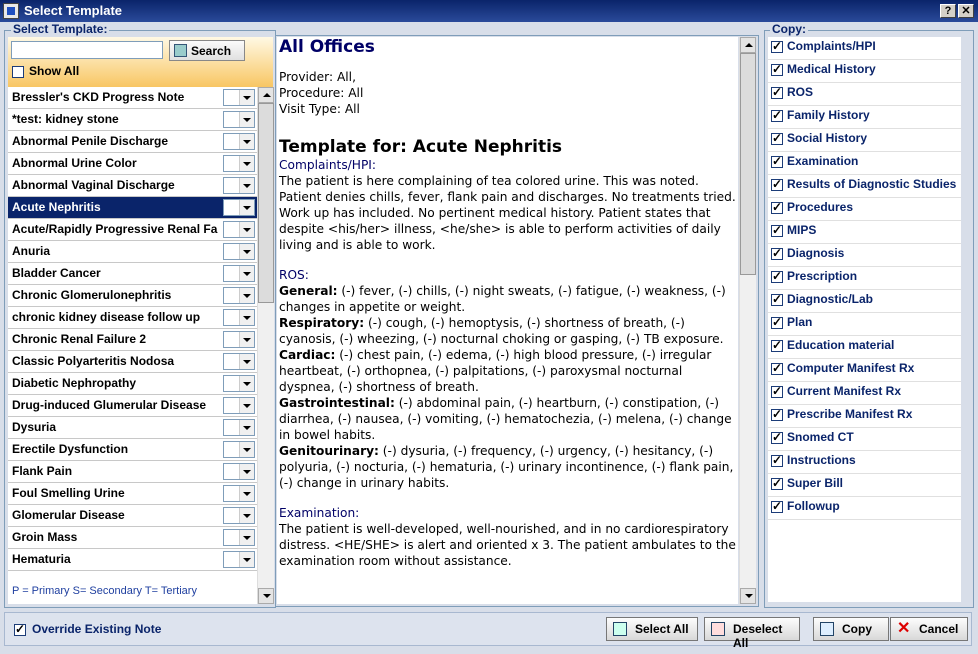 The width and height of the screenshot is (978, 654). What do you see at coordinates (748, 45) in the screenshot?
I see `preview-scroll-up-icon` at bounding box center [748, 45].